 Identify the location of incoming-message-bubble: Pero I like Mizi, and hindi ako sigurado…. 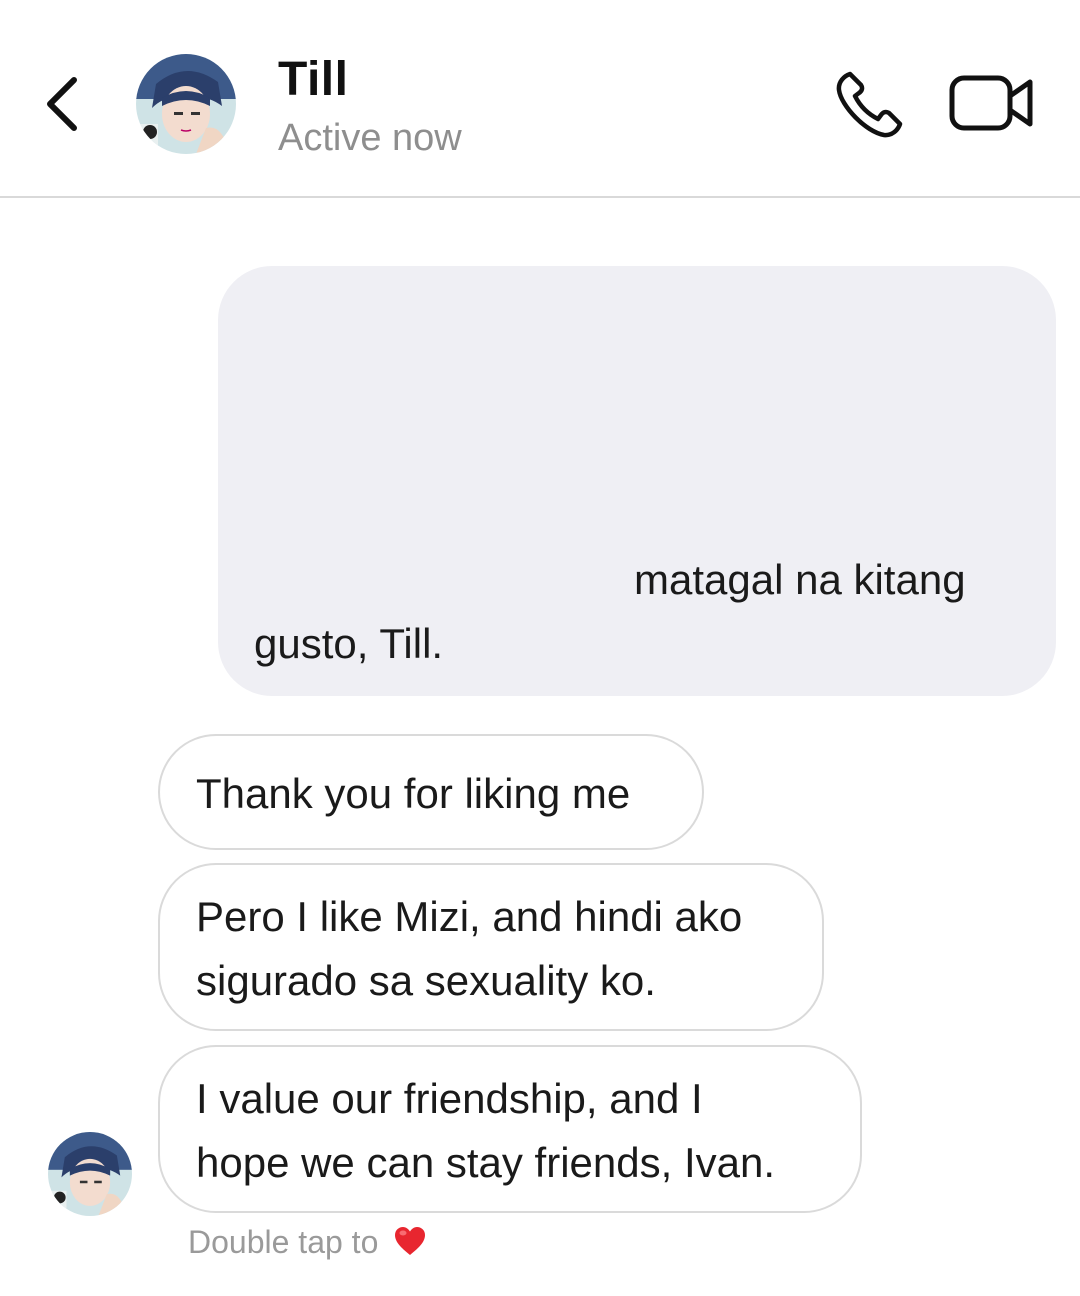
(491, 947).